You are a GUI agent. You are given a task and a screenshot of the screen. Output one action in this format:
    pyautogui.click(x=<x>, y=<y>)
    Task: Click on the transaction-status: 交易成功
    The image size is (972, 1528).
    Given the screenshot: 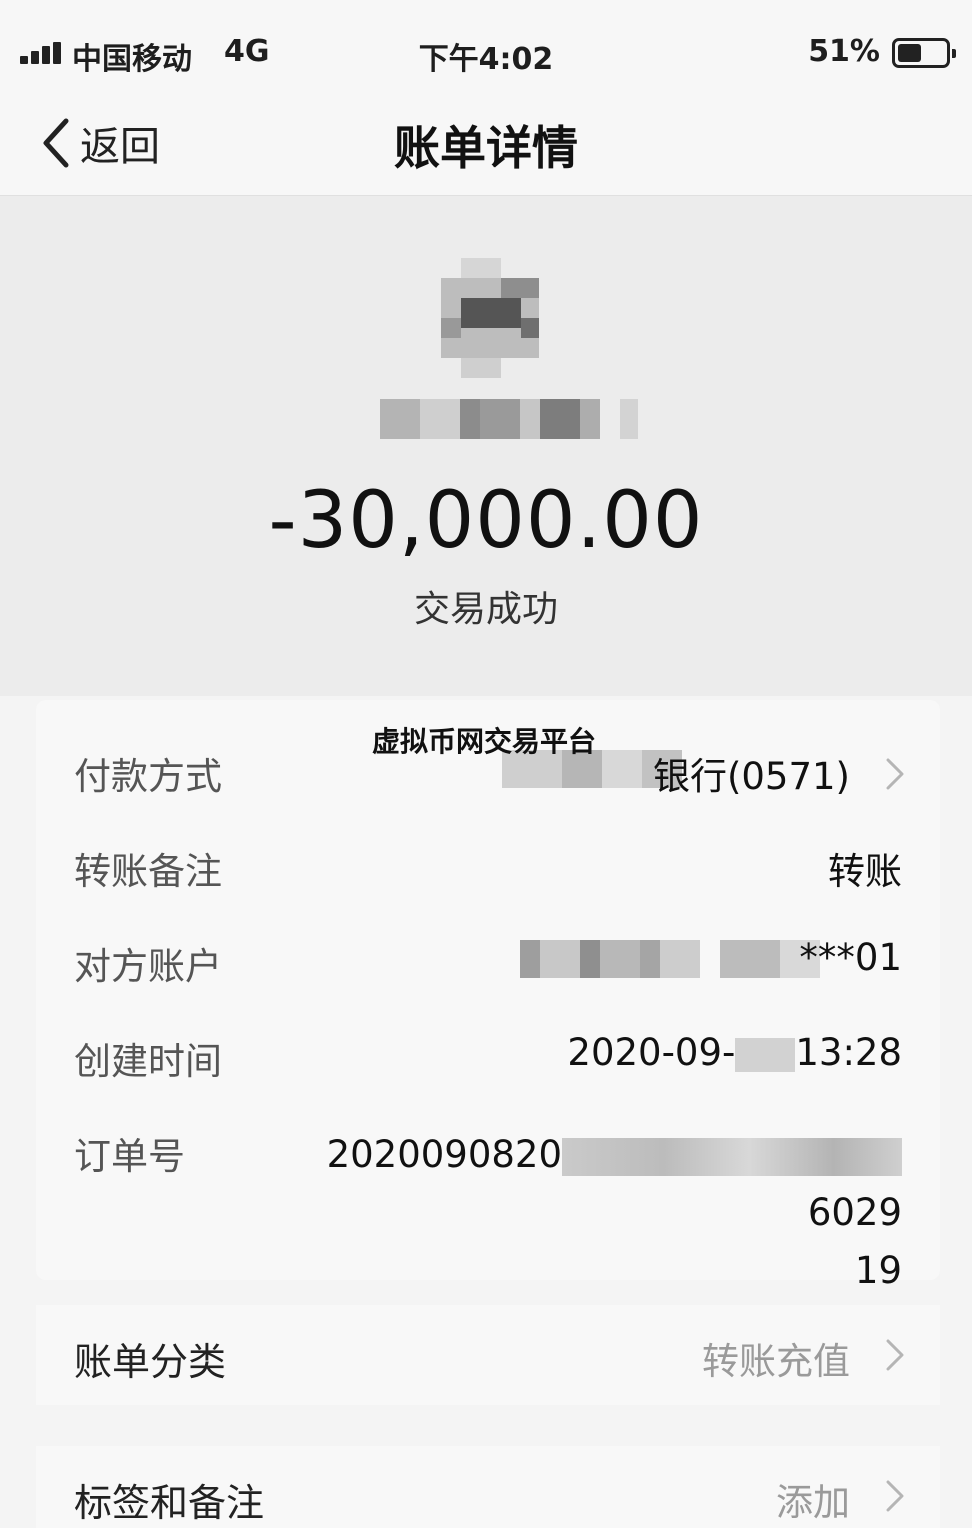 What is the action you would take?
    pyautogui.click(x=485, y=609)
    